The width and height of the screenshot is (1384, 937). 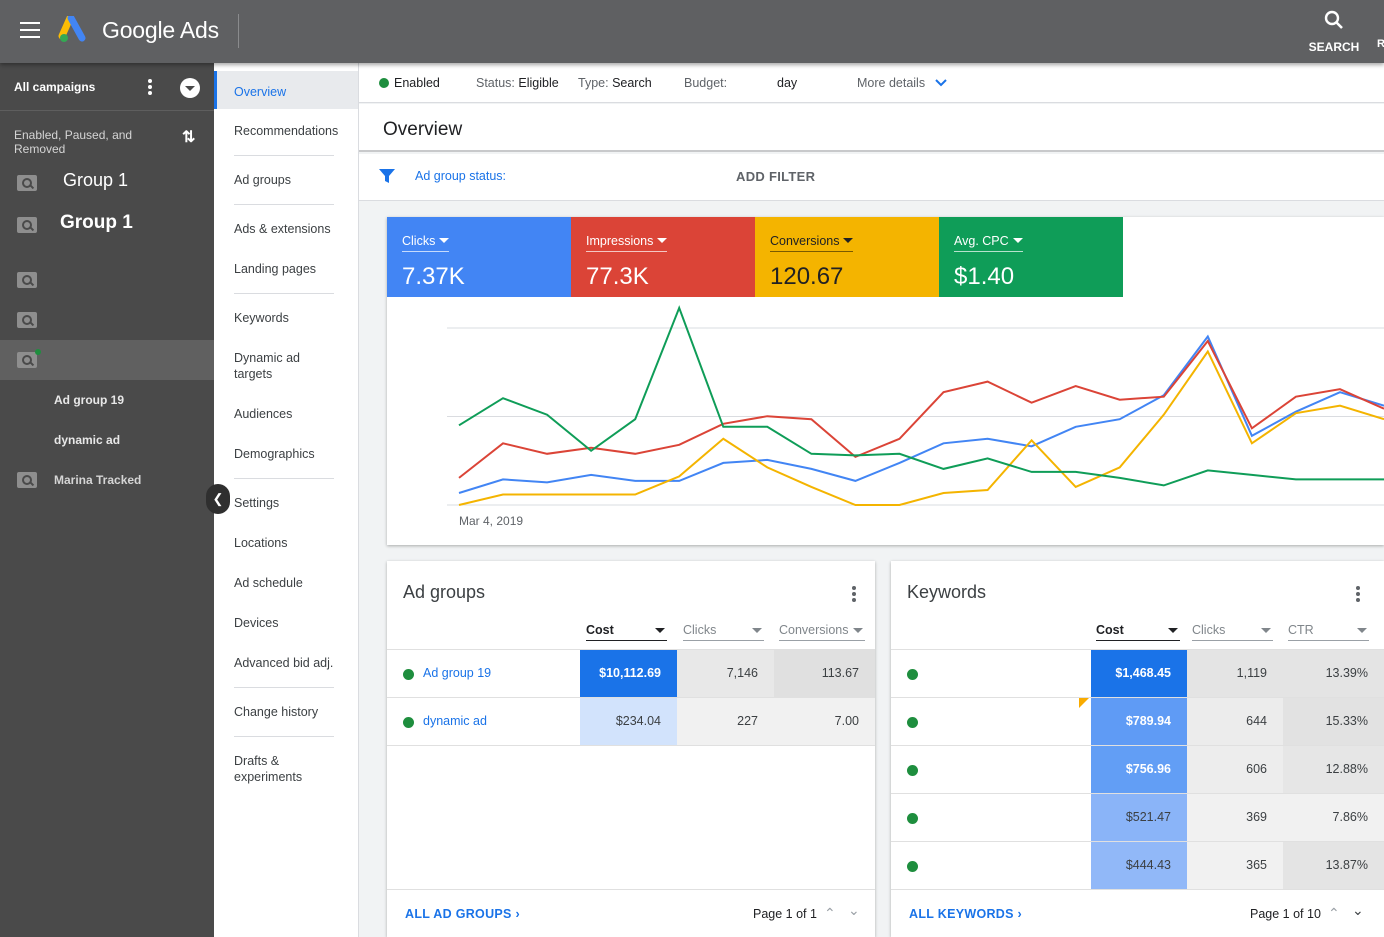 I want to click on all-keywords-label: ALL KEYWORDS, so click(x=961, y=914).